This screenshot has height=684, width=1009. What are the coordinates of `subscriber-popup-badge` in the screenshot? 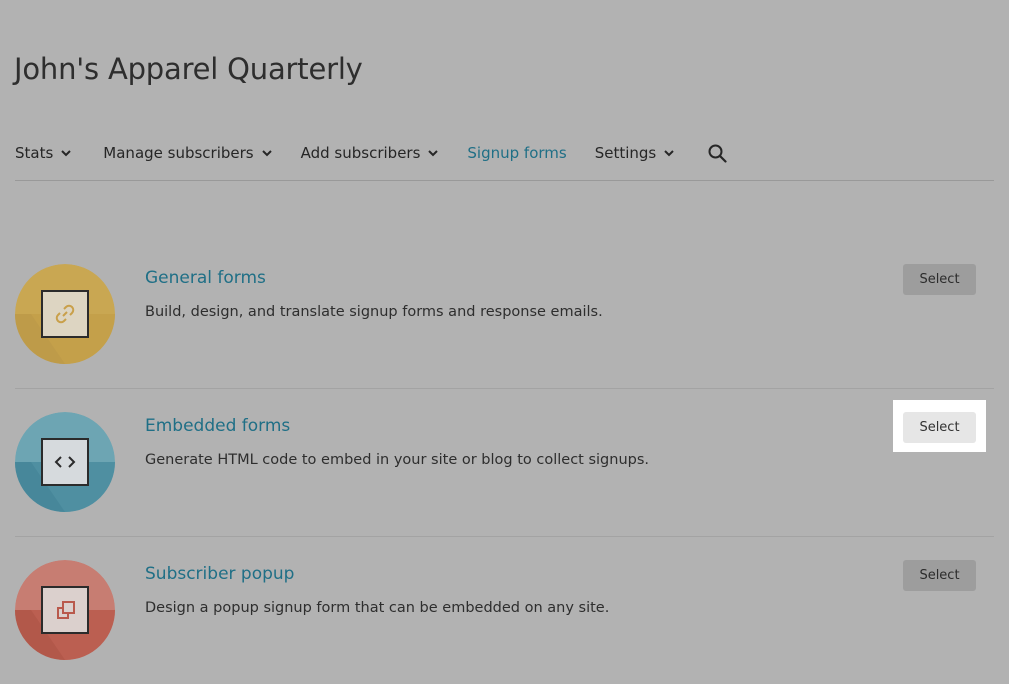 It's located at (65, 610).